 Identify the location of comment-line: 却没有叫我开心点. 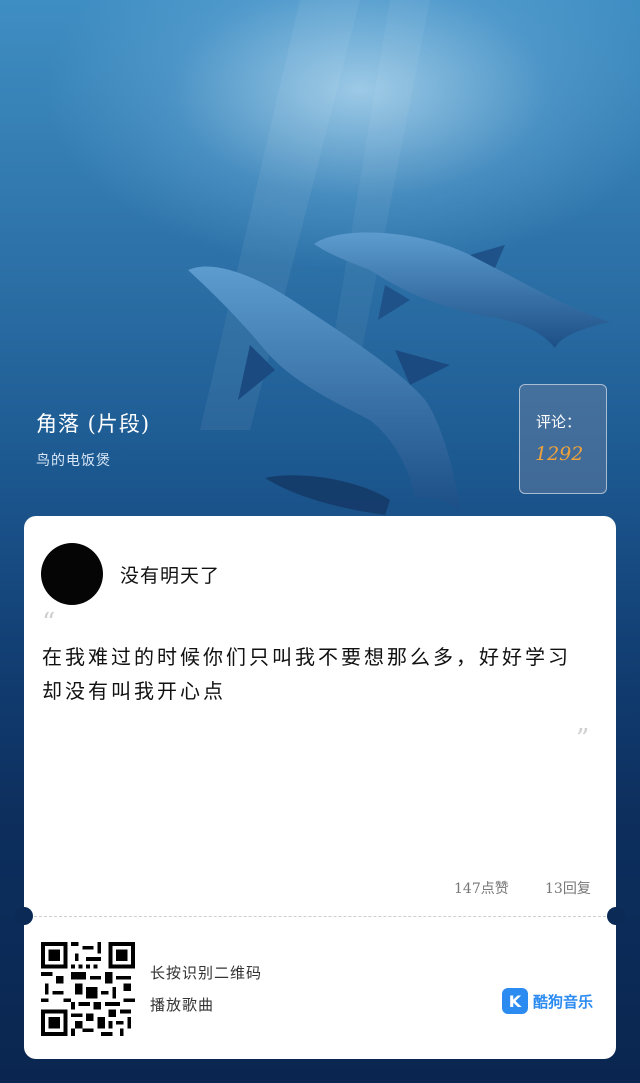
(134, 691).